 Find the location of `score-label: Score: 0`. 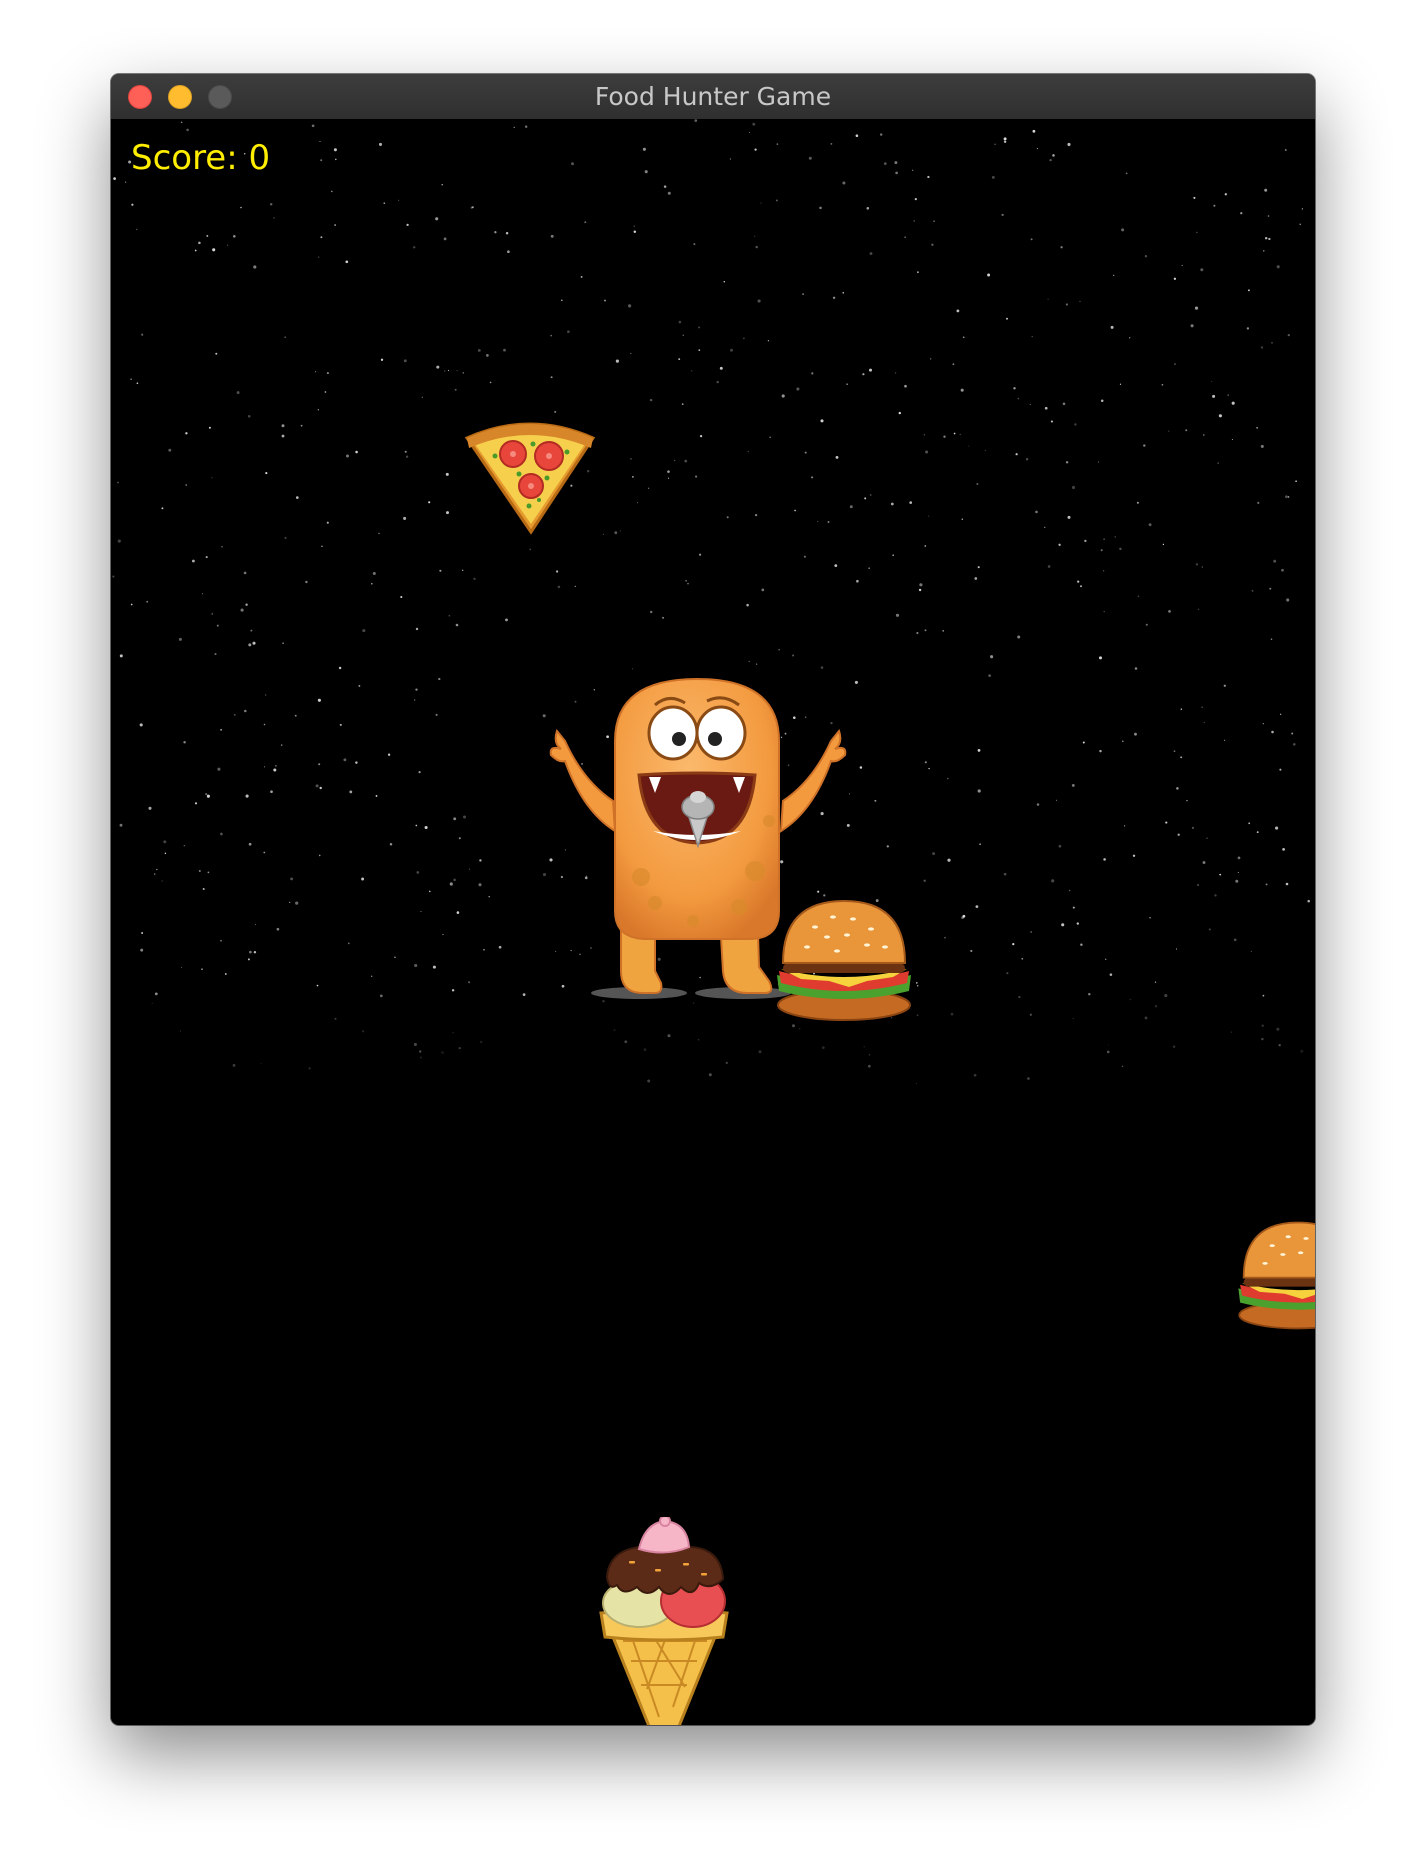

score-label: Score: 0 is located at coordinates (201, 158).